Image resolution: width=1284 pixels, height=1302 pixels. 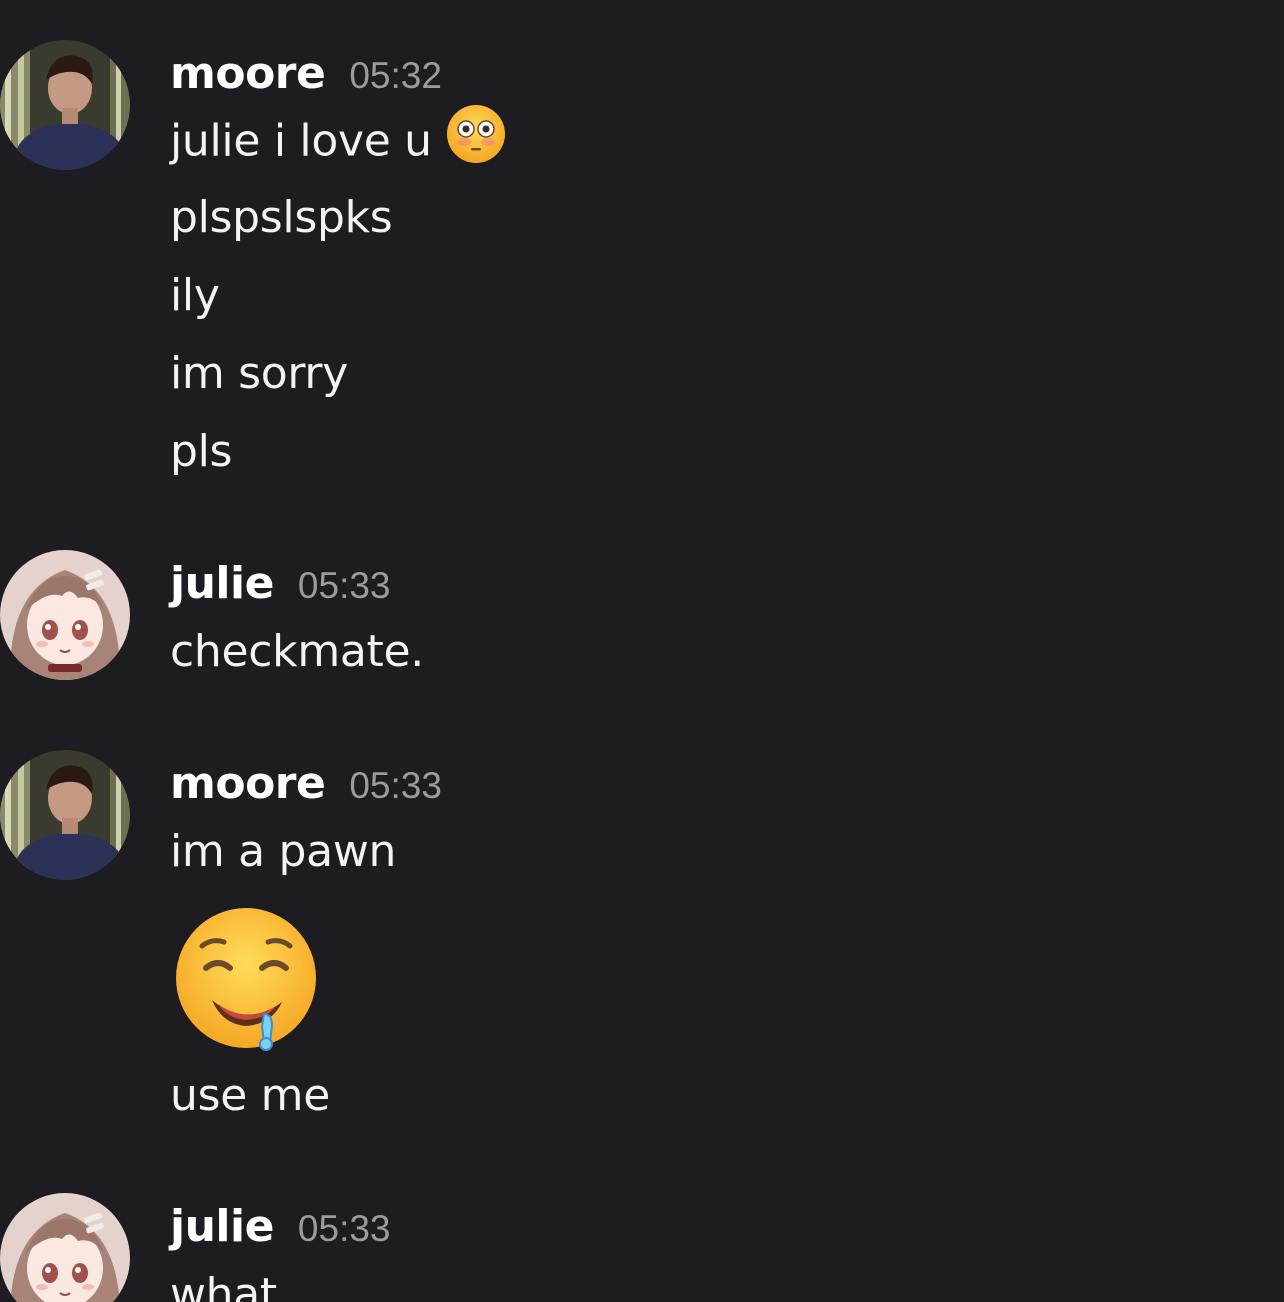 I want to click on timestamp: 05:32, so click(x=395, y=75).